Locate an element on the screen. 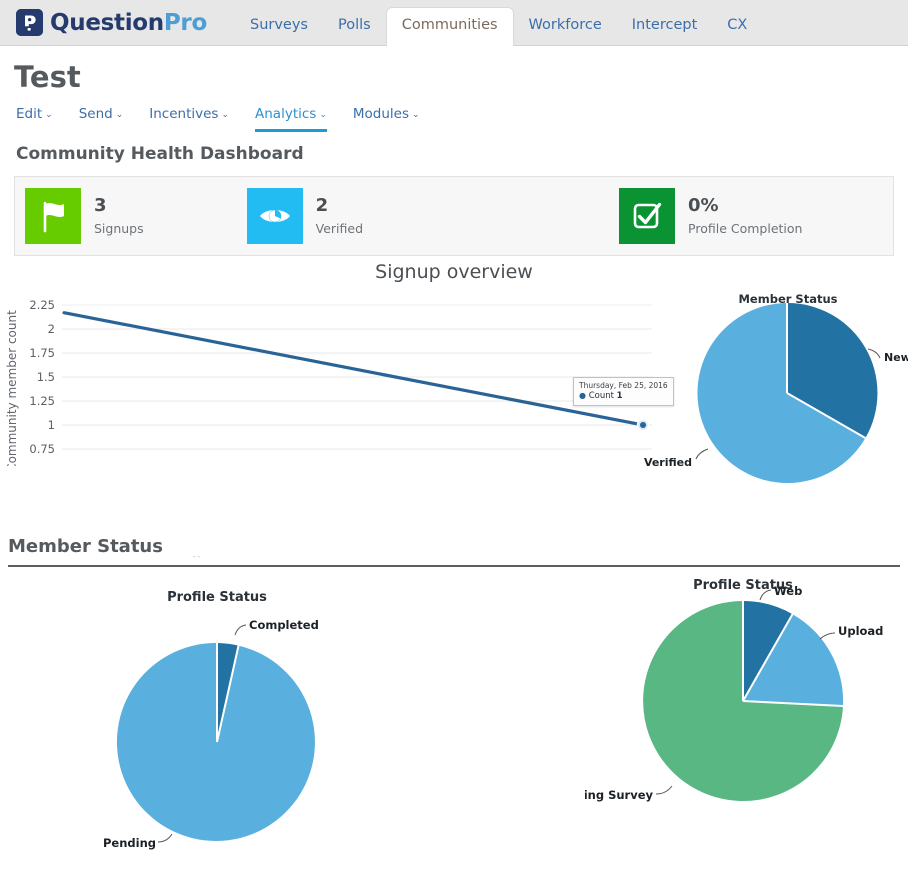 This screenshot has height=876, width=908. checkbox-check-icon-svg is located at coordinates (647, 215).